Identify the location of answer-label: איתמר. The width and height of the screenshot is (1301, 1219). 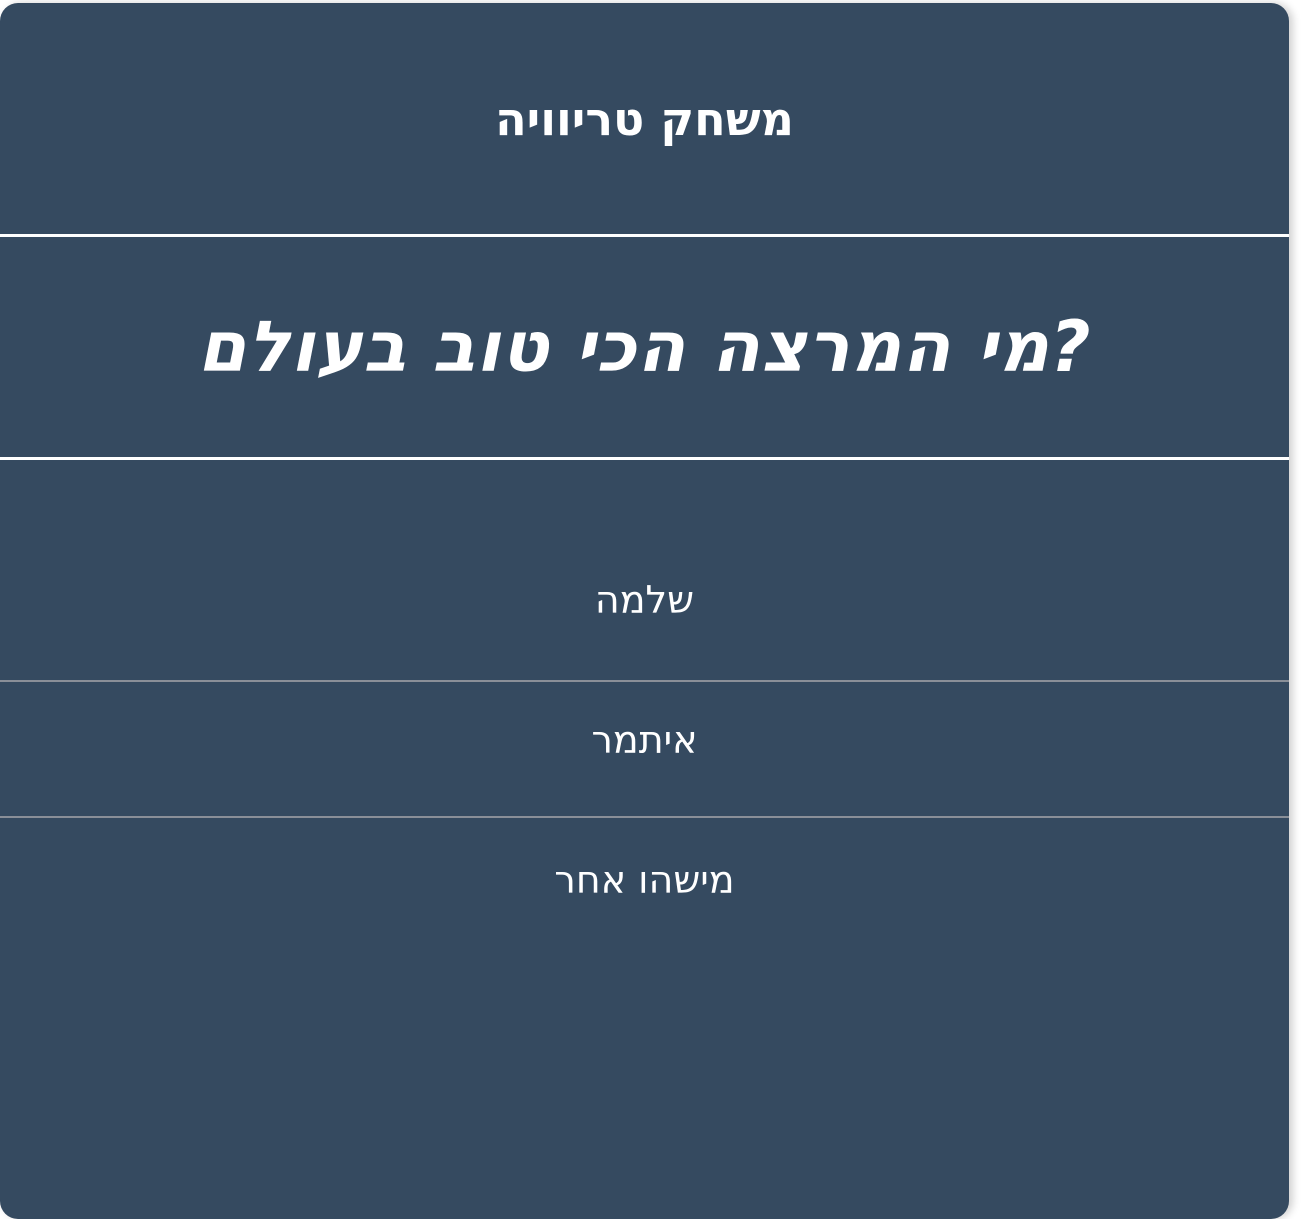
(644, 740).